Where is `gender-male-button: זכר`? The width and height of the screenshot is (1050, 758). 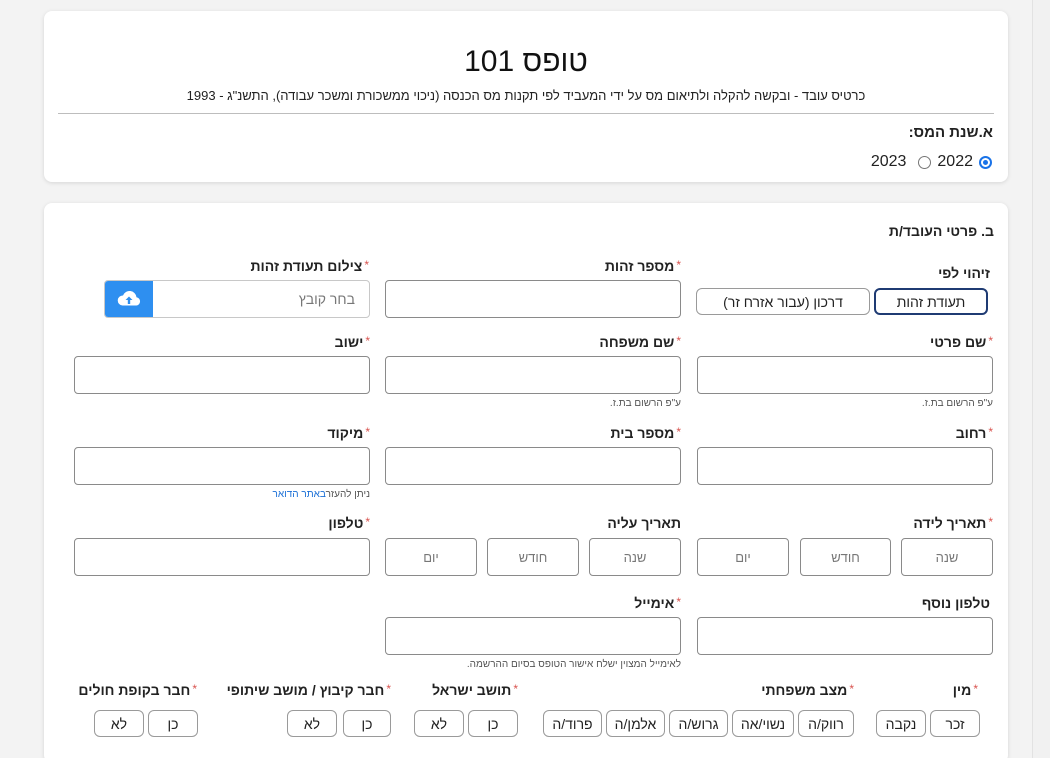
gender-male-button: זכר is located at coordinates (955, 723).